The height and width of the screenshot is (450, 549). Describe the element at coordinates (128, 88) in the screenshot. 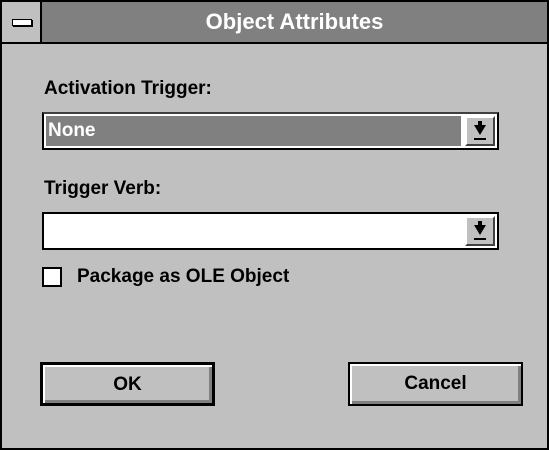

I see `activation-trigger-label: Activation Trigger:` at that location.